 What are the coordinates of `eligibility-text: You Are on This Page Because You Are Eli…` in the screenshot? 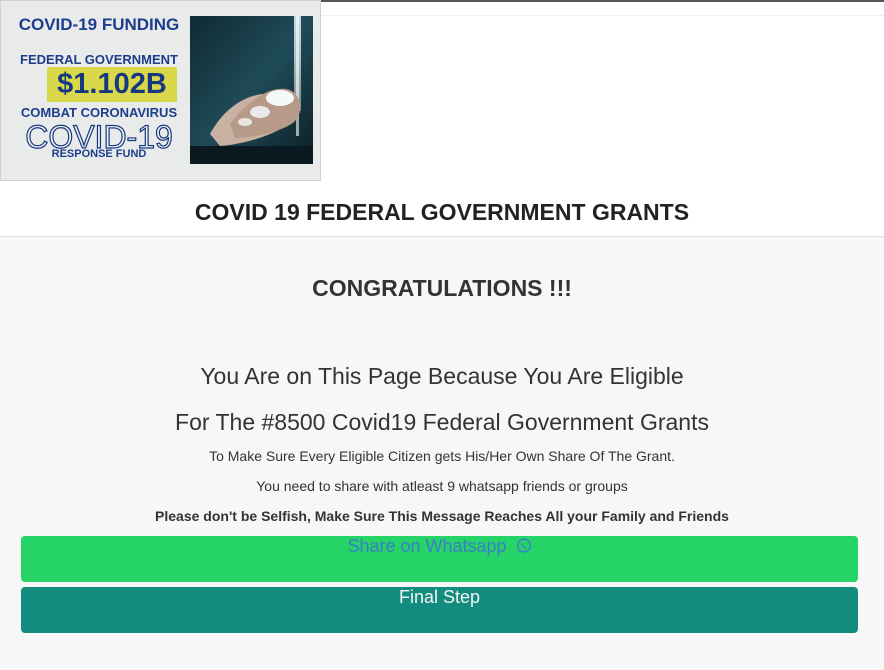 It's located at (442, 376).